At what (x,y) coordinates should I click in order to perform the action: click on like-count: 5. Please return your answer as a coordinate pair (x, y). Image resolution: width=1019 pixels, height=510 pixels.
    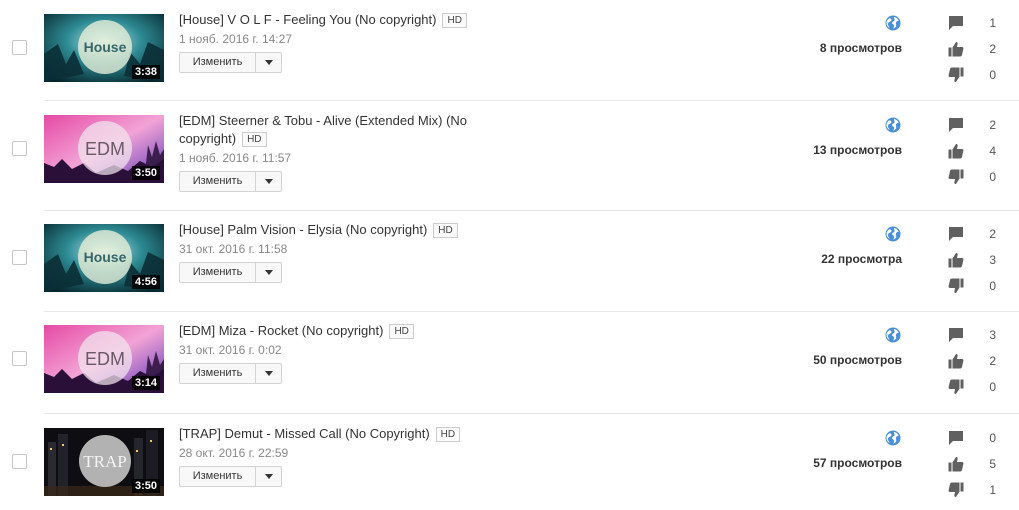
    Looking at the image, I should click on (992, 464).